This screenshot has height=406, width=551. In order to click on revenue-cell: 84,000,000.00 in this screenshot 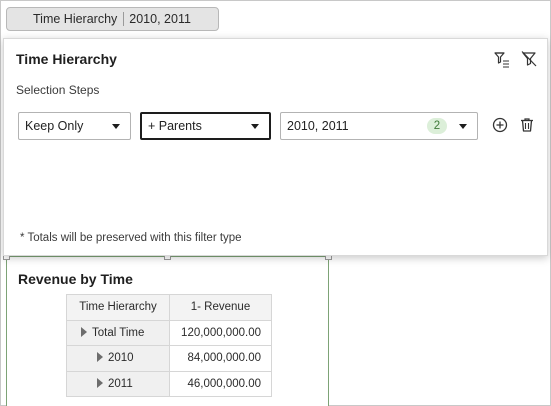, I will do `click(220, 358)`.